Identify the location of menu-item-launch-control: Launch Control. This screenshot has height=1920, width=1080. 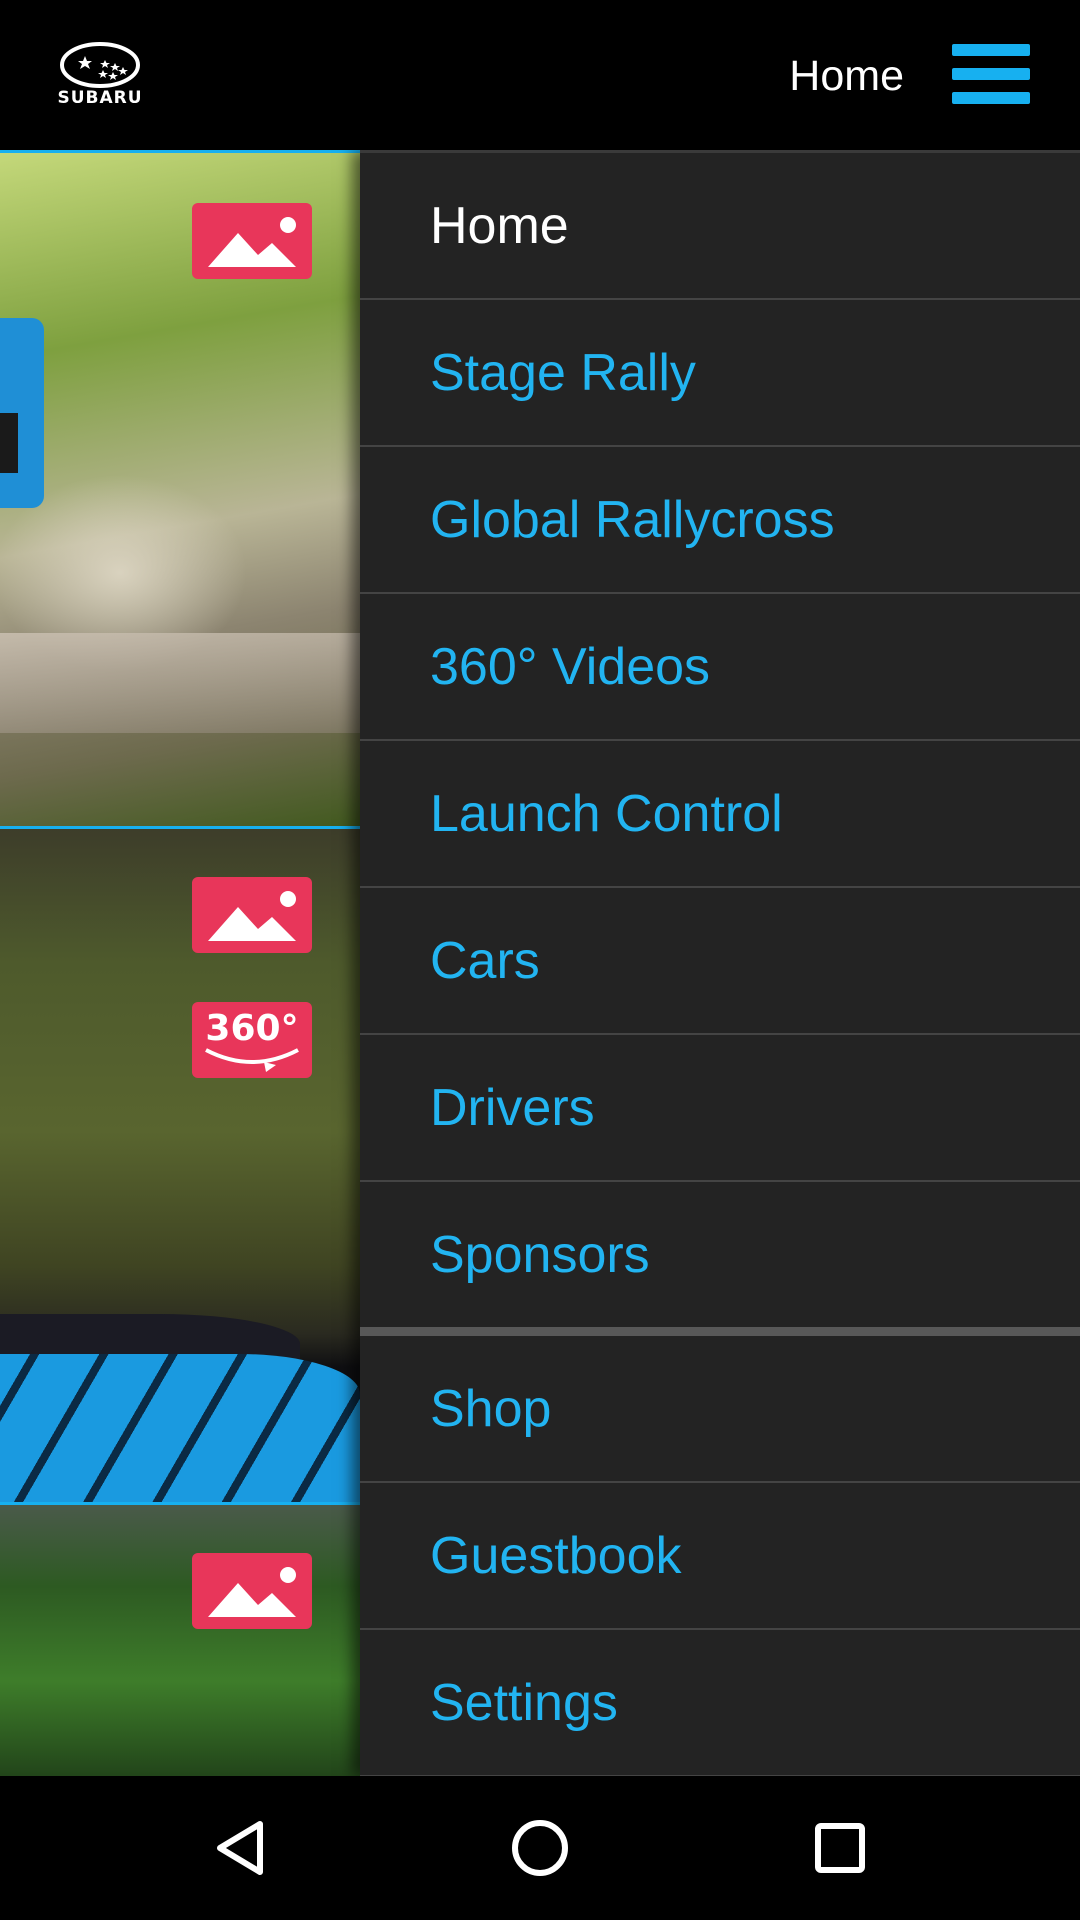
(720, 814).